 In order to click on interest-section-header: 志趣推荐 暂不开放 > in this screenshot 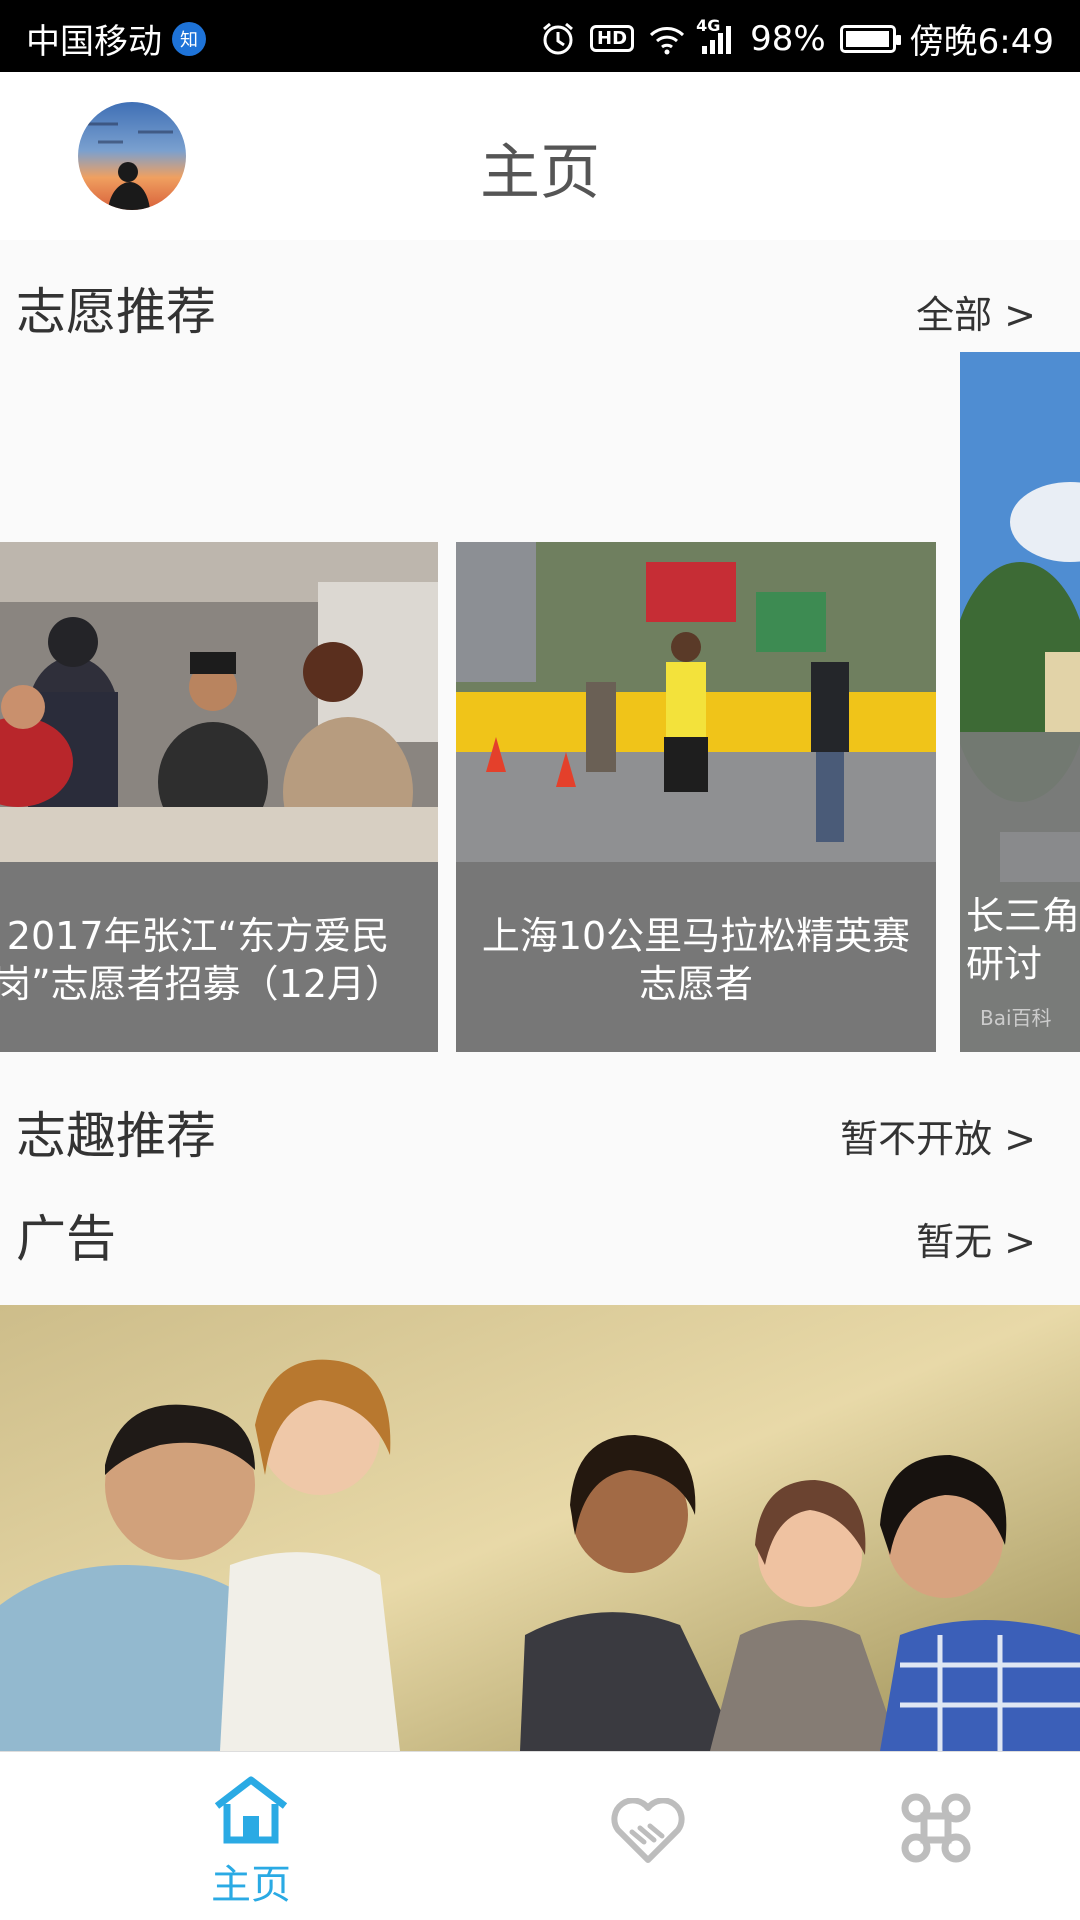, I will do `click(540, 1127)`.